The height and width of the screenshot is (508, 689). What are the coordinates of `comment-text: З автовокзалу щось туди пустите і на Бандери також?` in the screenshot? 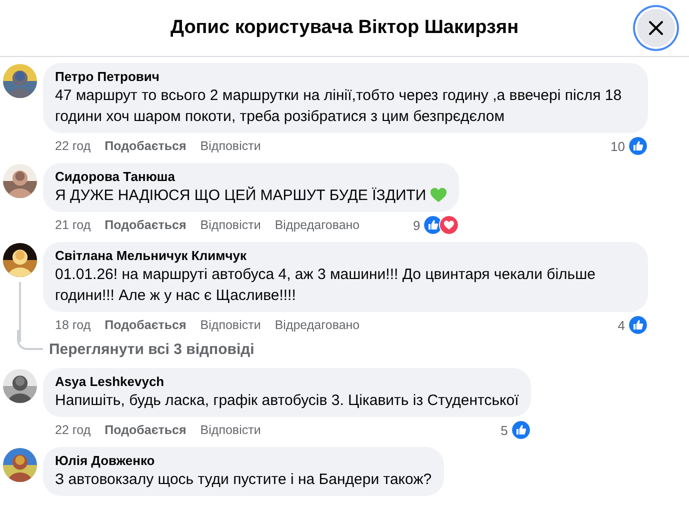 It's located at (243, 480).